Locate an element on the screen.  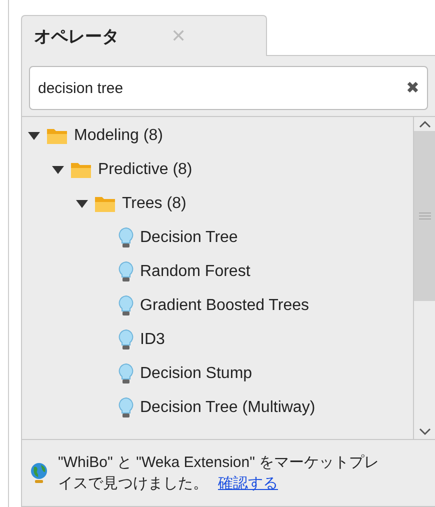
operator-label: Decision Tree is located at coordinates (189, 238).